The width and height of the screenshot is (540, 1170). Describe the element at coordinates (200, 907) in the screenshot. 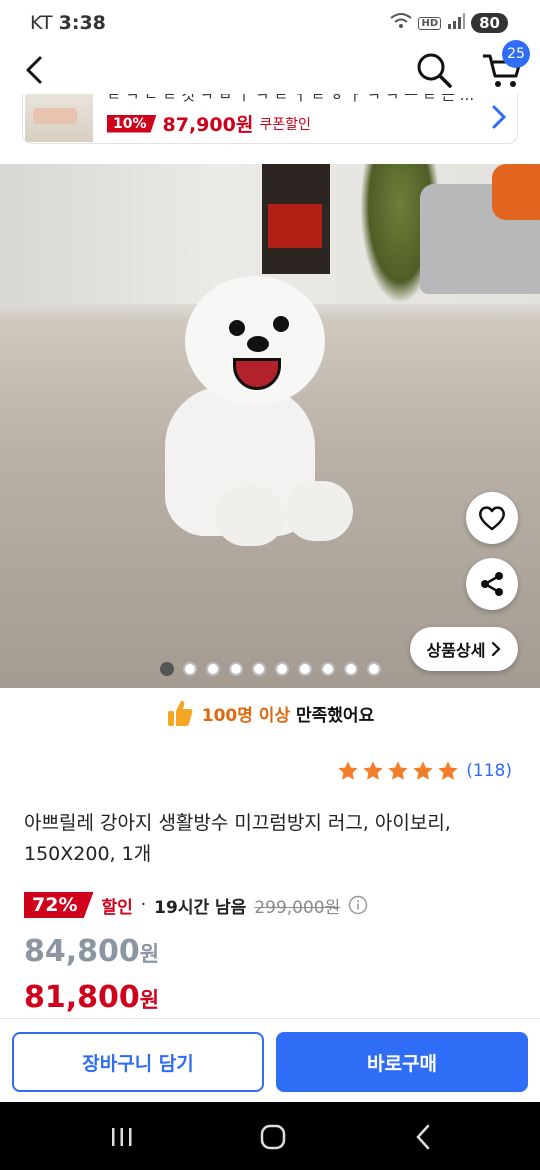

I see `time-left: 19시간 남음` at that location.